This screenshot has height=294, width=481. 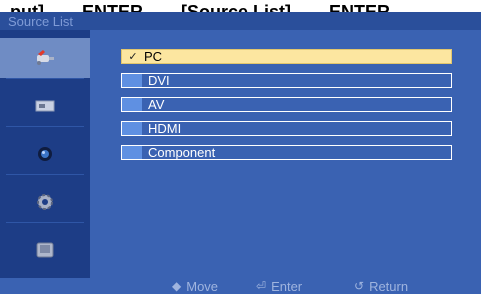 What do you see at coordinates (153, 56) in the screenshot?
I see `source-item-label: PC` at bounding box center [153, 56].